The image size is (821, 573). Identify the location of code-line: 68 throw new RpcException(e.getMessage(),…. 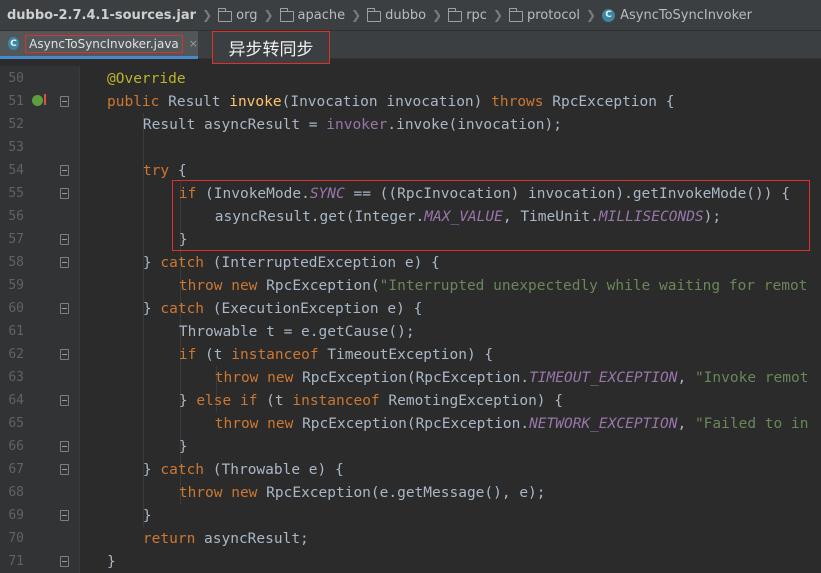
(410, 492).